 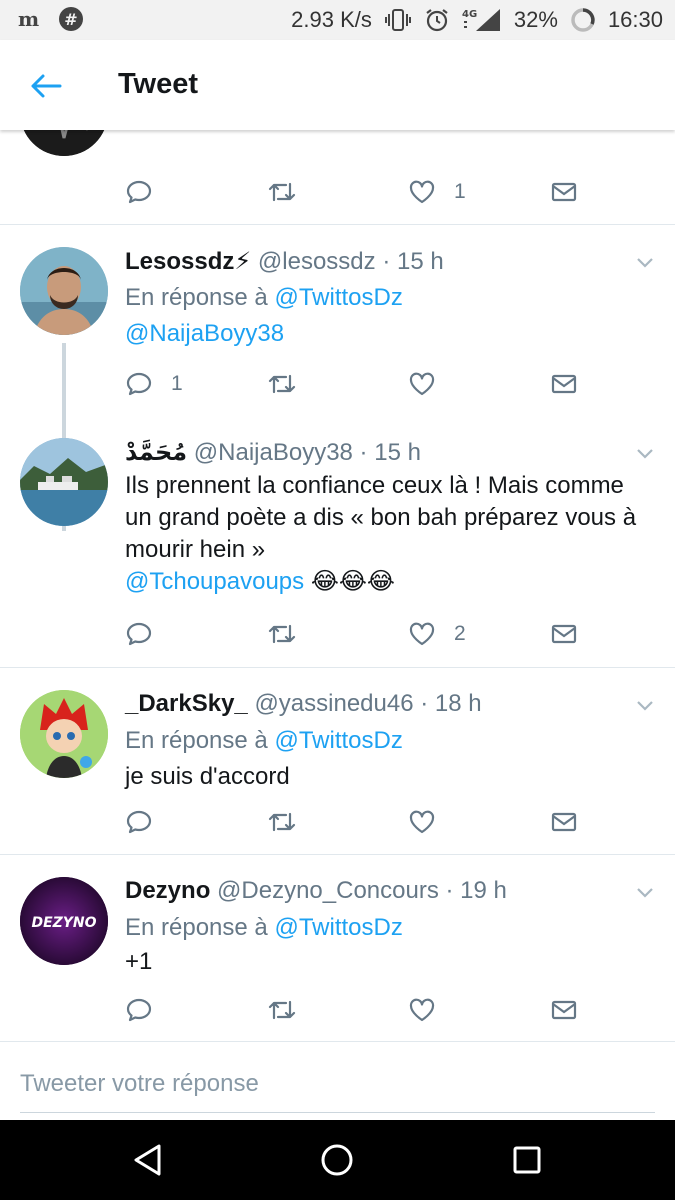 I want to click on display-name: Dezyno, so click(x=167, y=890).